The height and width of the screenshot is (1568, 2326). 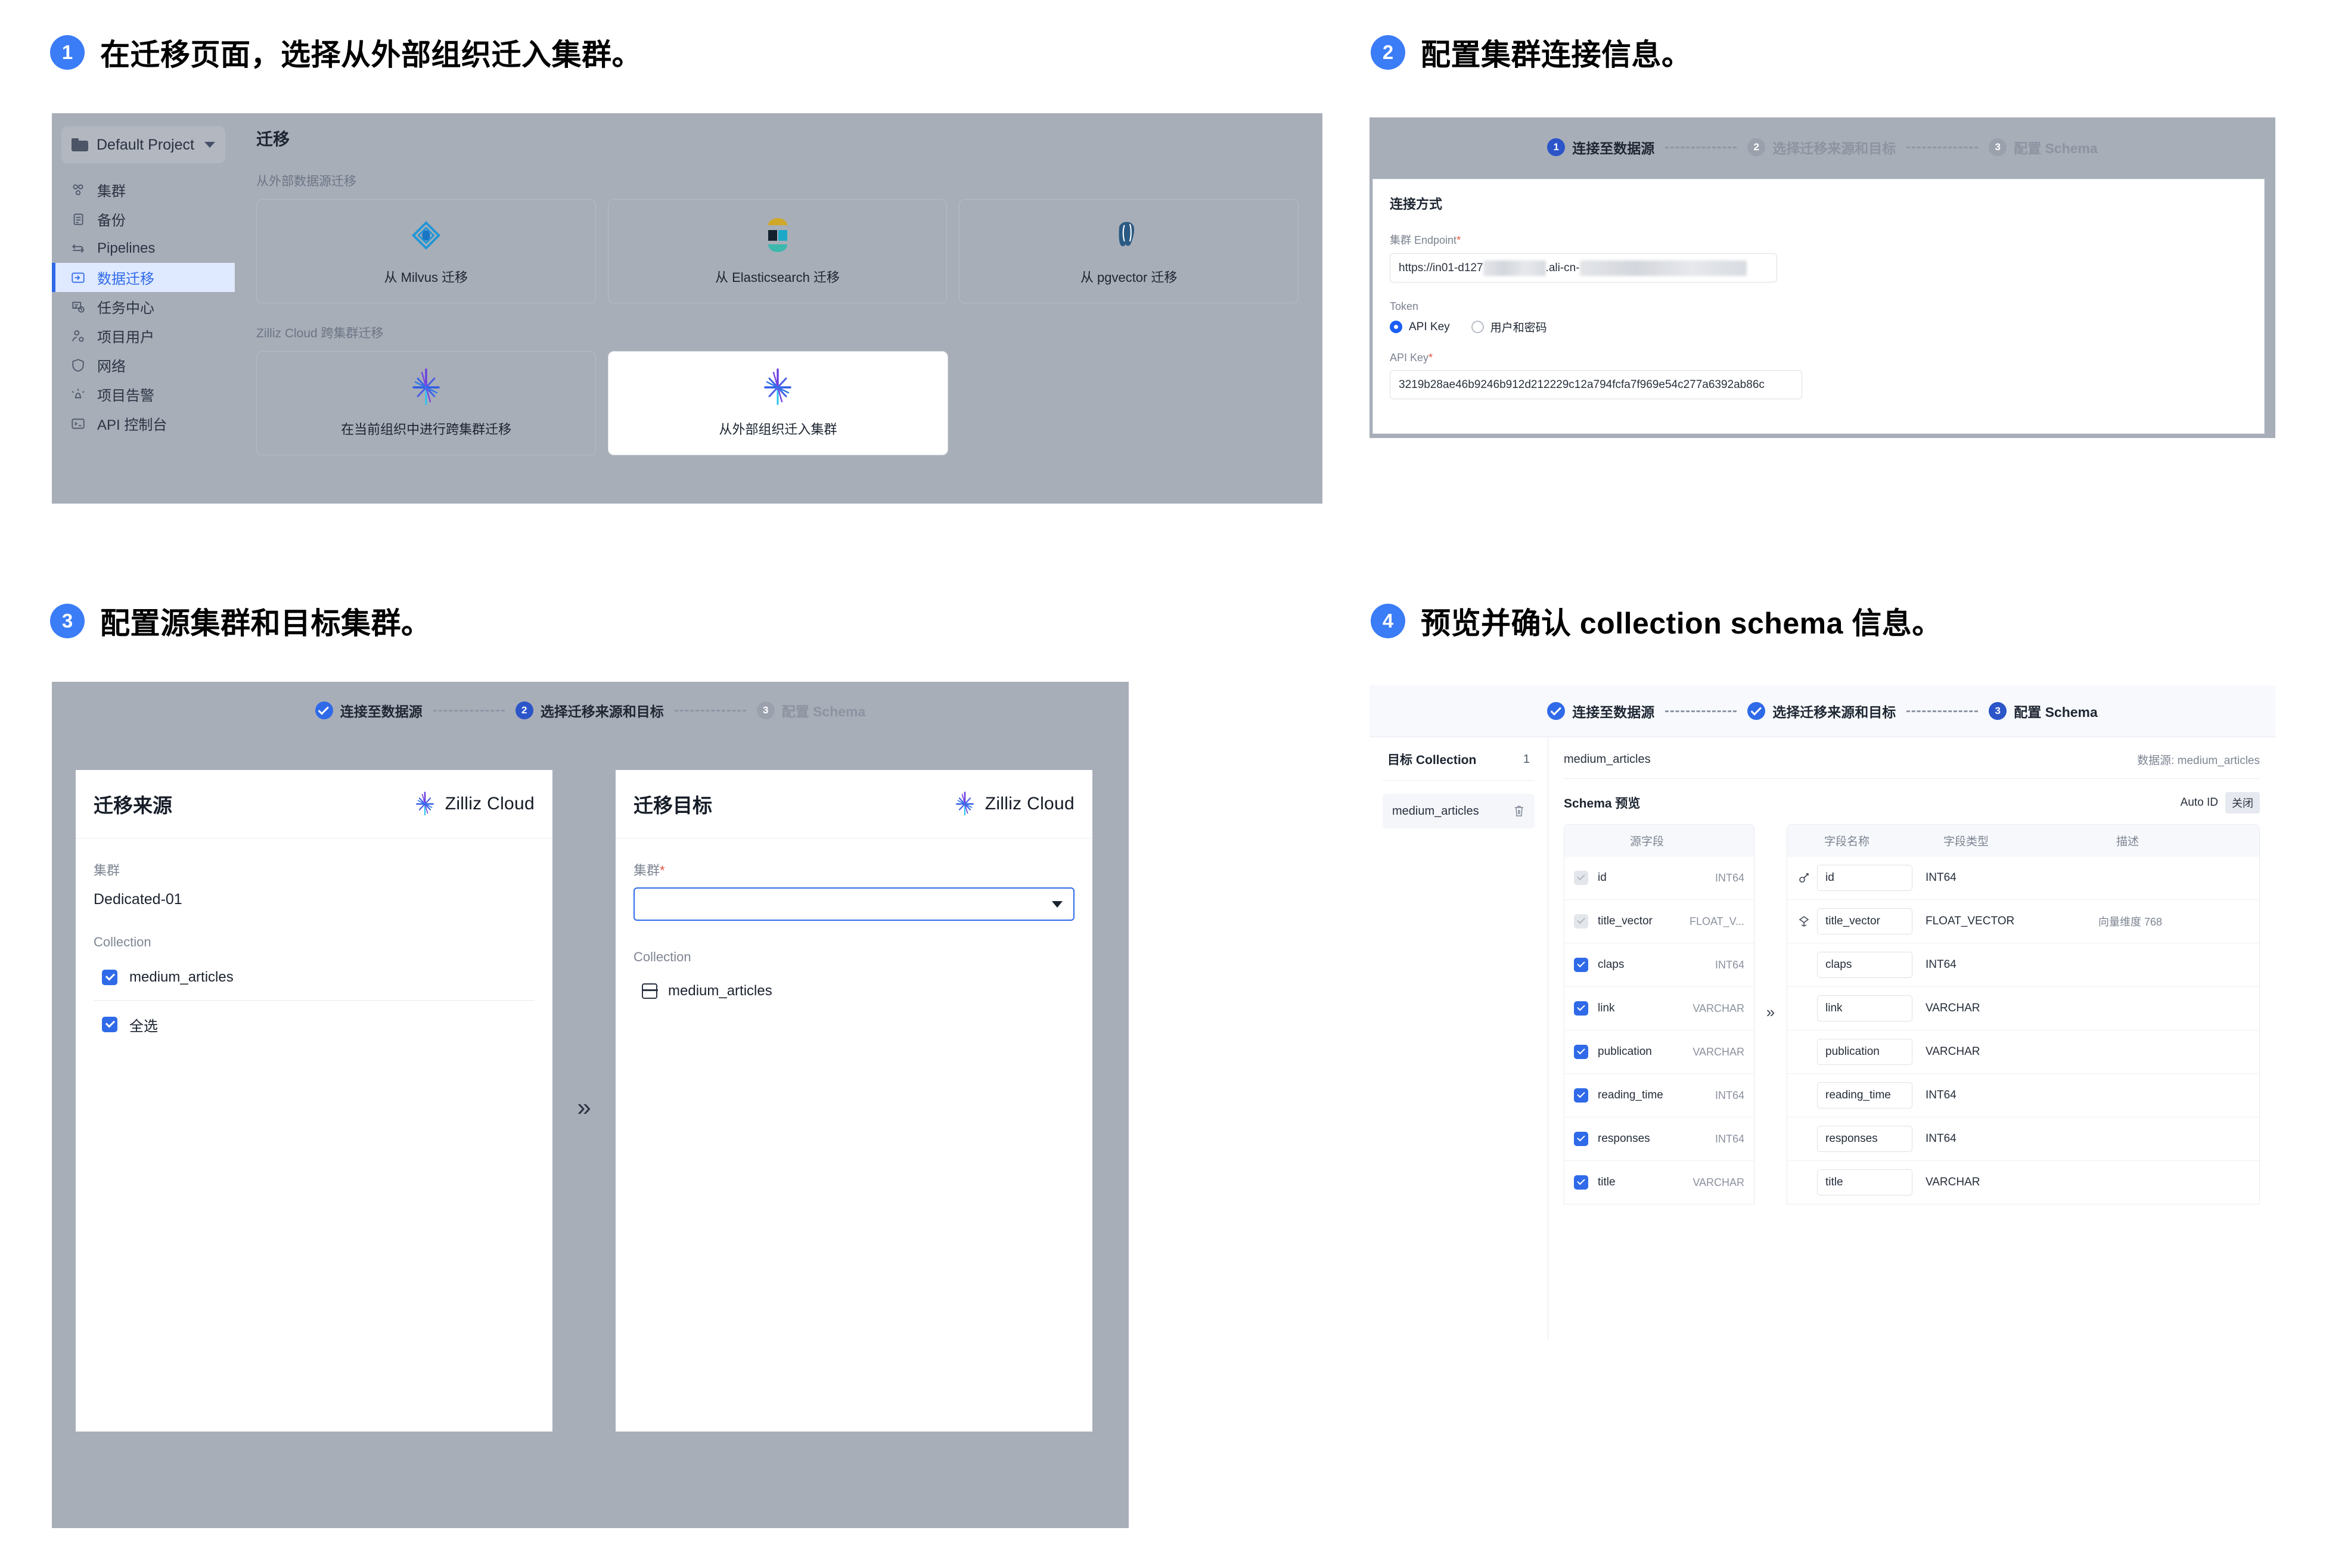 What do you see at coordinates (240, 621) in the screenshot?
I see `step-heading-3: 3 配置源集群和目标集群。` at bounding box center [240, 621].